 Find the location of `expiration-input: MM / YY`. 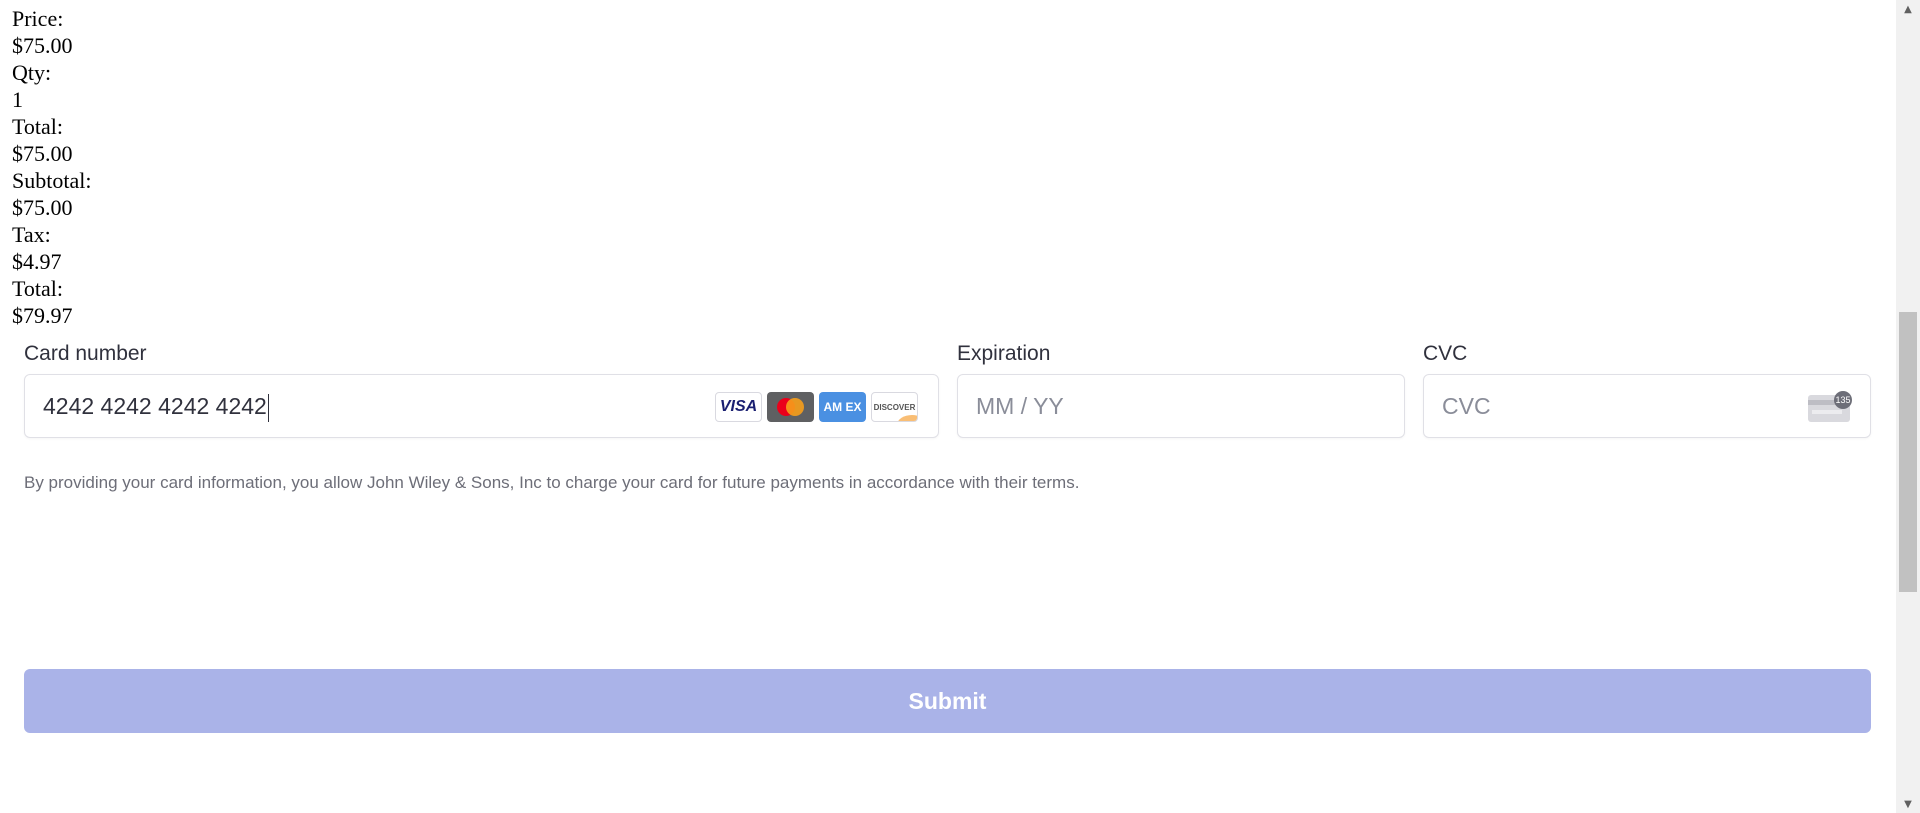

expiration-input: MM / YY is located at coordinates (1020, 406).